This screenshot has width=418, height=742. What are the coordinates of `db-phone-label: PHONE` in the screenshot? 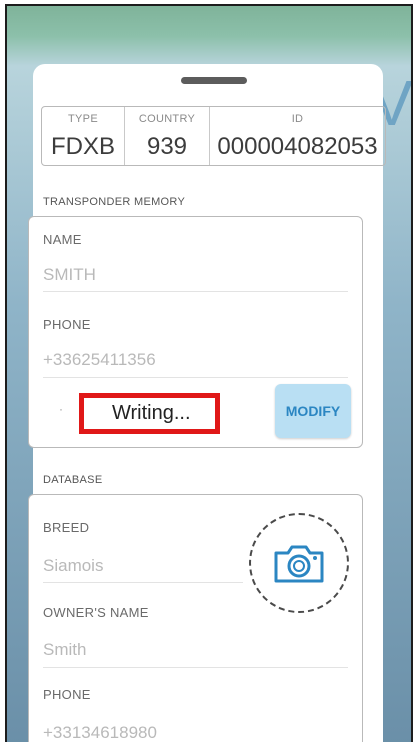 It's located at (67, 694).